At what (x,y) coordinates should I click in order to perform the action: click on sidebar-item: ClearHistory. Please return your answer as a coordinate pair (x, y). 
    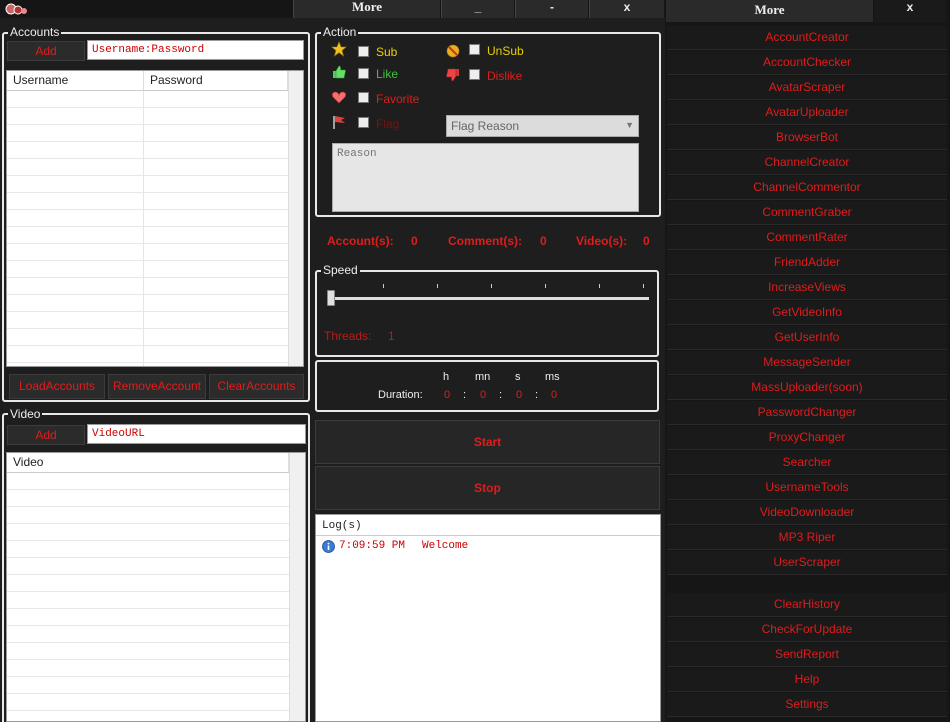
    Looking at the image, I should click on (807, 605).